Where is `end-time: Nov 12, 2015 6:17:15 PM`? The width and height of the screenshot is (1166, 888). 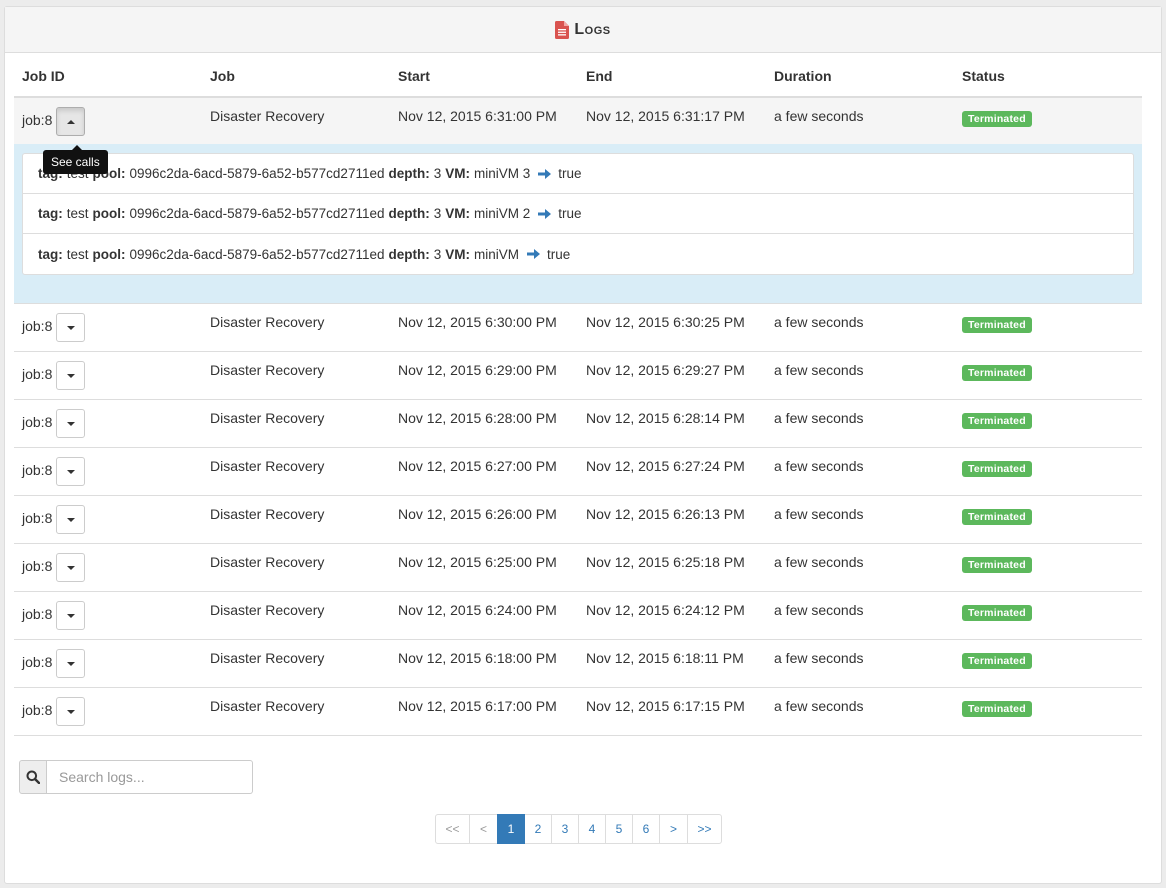 end-time: Nov 12, 2015 6:17:15 PM is located at coordinates (665, 706).